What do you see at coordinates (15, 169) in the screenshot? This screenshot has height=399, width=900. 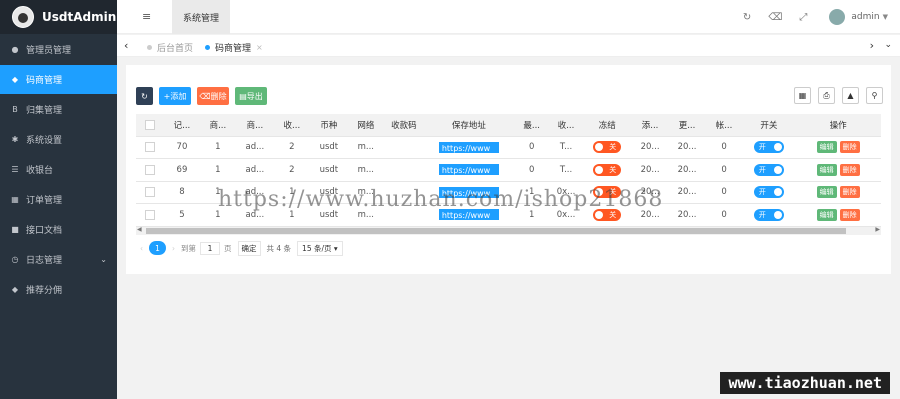 I see `list-icon: ☰` at bounding box center [15, 169].